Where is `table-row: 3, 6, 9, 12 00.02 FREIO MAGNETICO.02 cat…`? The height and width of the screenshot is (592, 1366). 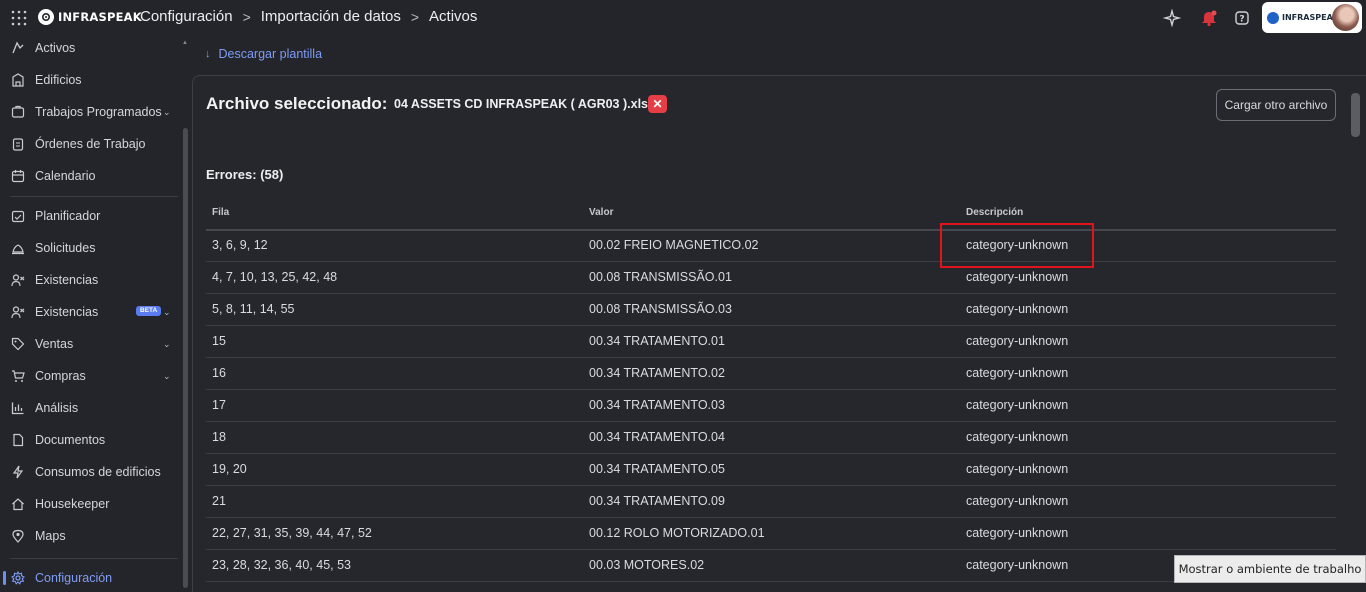 table-row: 3, 6, 9, 12 00.02 FREIO MAGNETICO.02 cat… is located at coordinates (771, 246).